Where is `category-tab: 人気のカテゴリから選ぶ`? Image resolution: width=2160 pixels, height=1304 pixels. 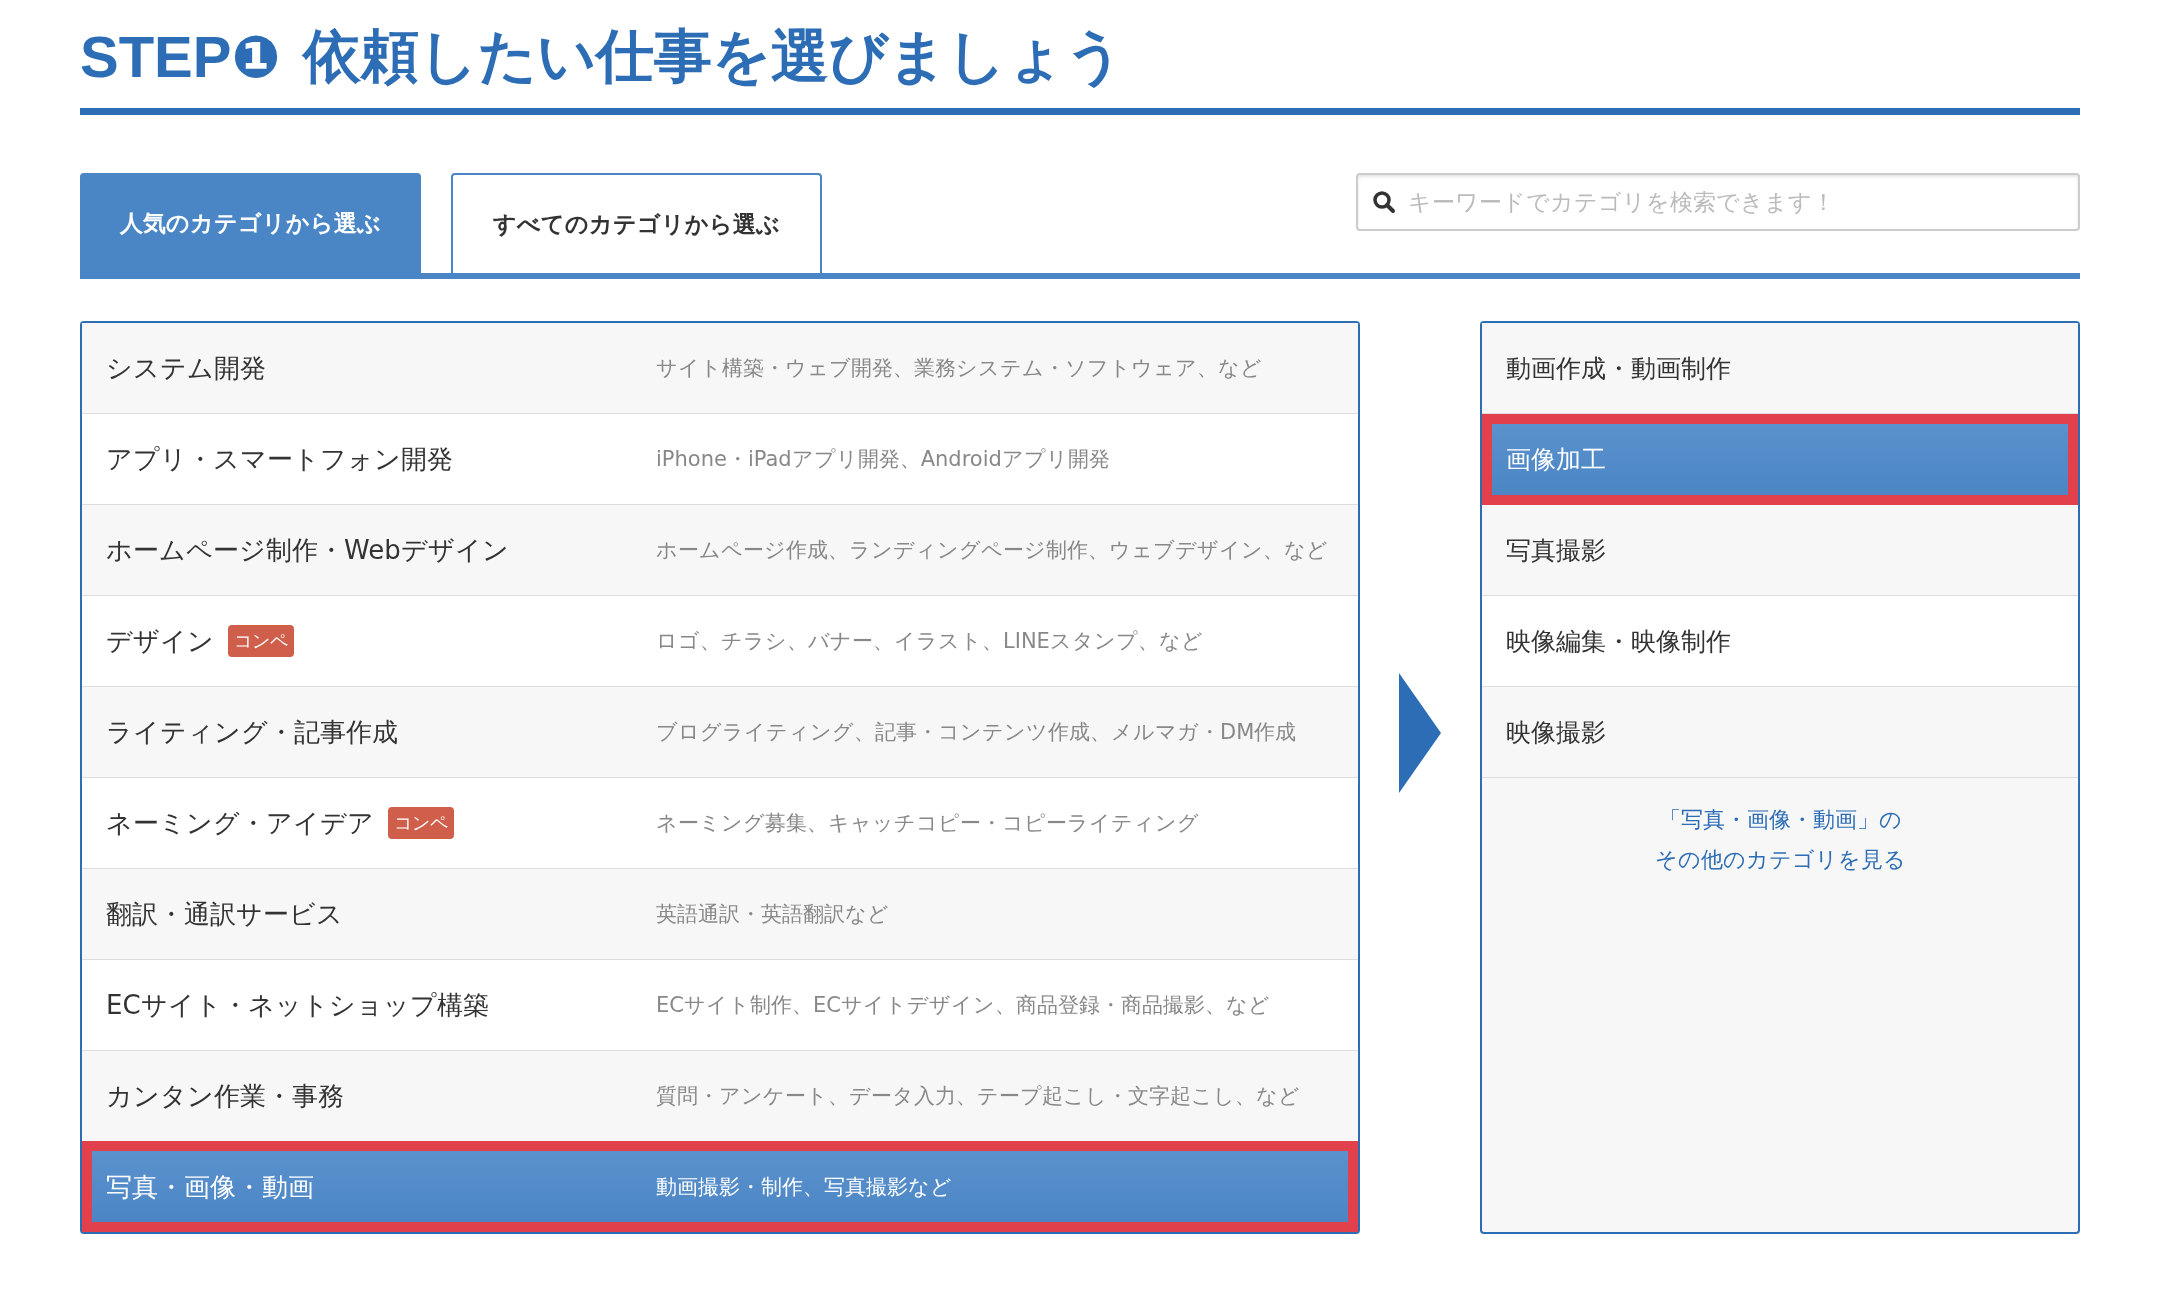
category-tab: 人気のカテゴリから選ぶ is located at coordinates (250, 223).